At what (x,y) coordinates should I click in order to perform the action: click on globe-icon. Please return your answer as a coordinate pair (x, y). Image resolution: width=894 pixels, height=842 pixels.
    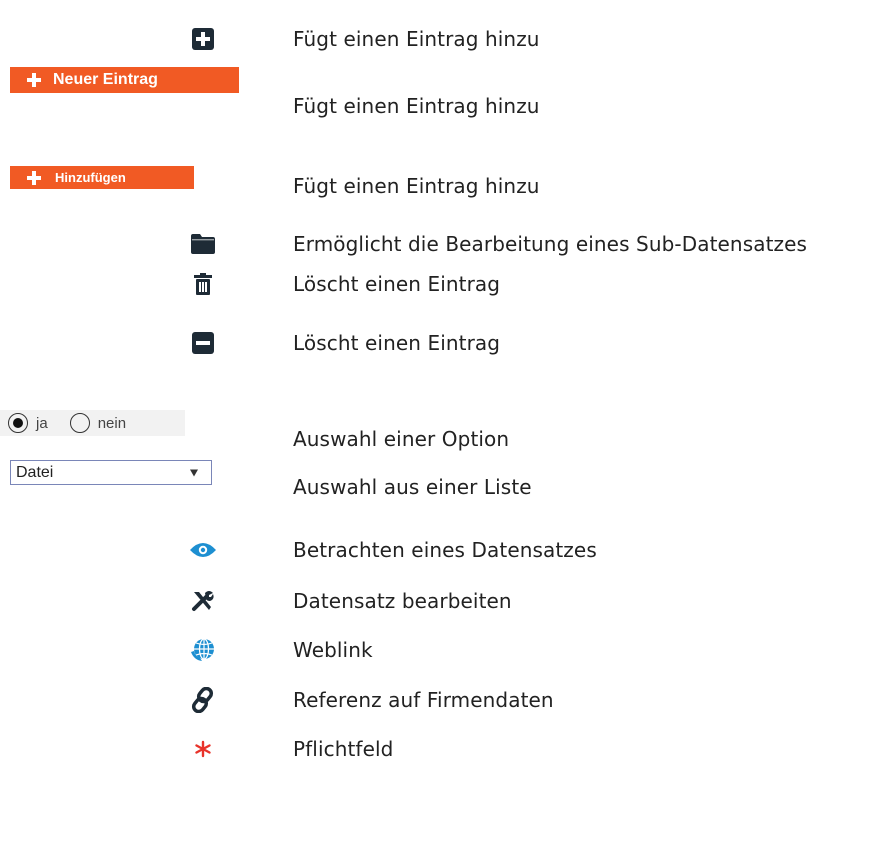
    Looking at the image, I should click on (203, 650).